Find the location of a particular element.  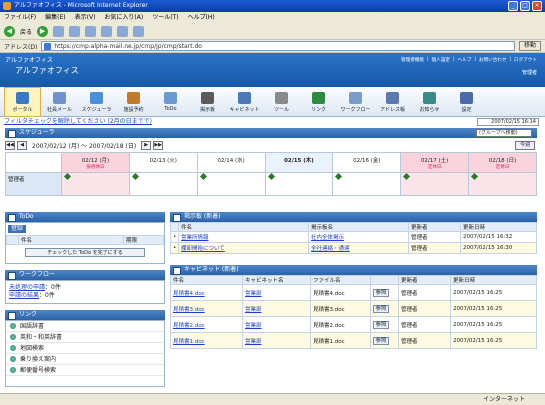

go-button: 移動 is located at coordinates (530, 46).